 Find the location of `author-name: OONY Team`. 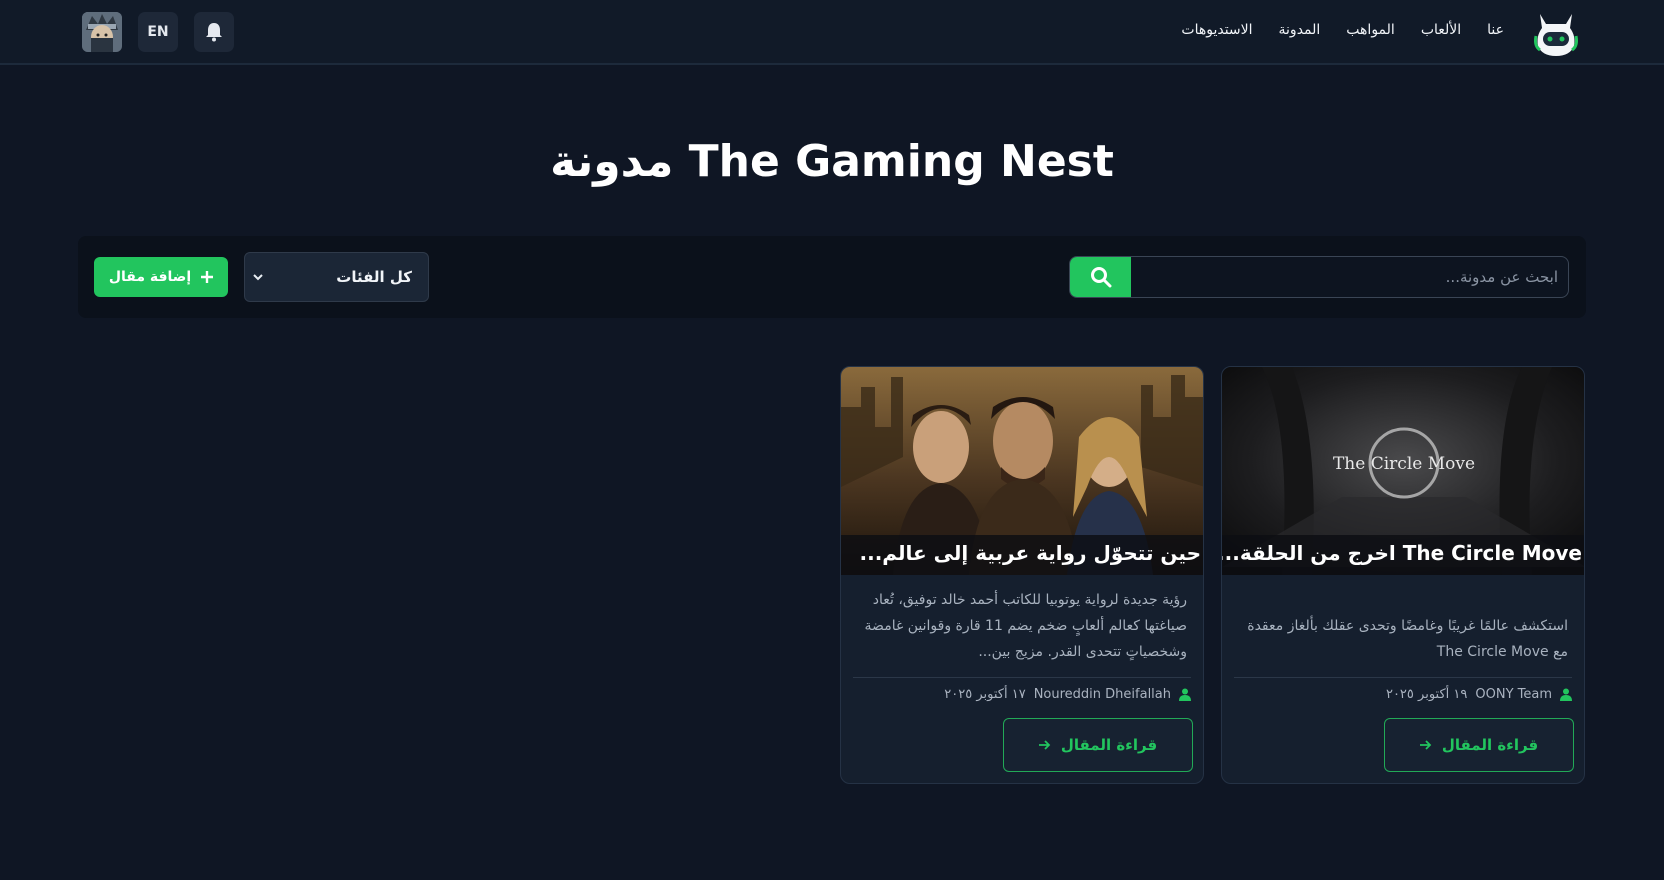

author-name: OONY Team is located at coordinates (1513, 694).